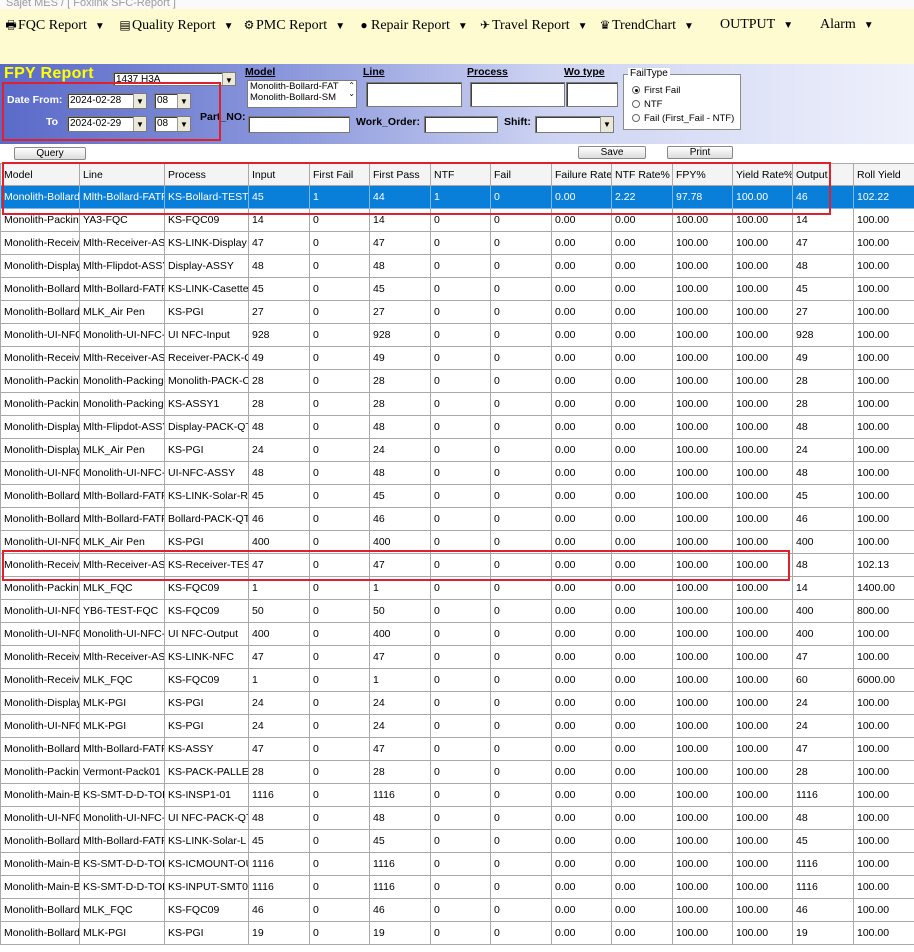  What do you see at coordinates (174, 79) in the screenshot?
I see `factory-select: 1437 H3A ▼` at bounding box center [174, 79].